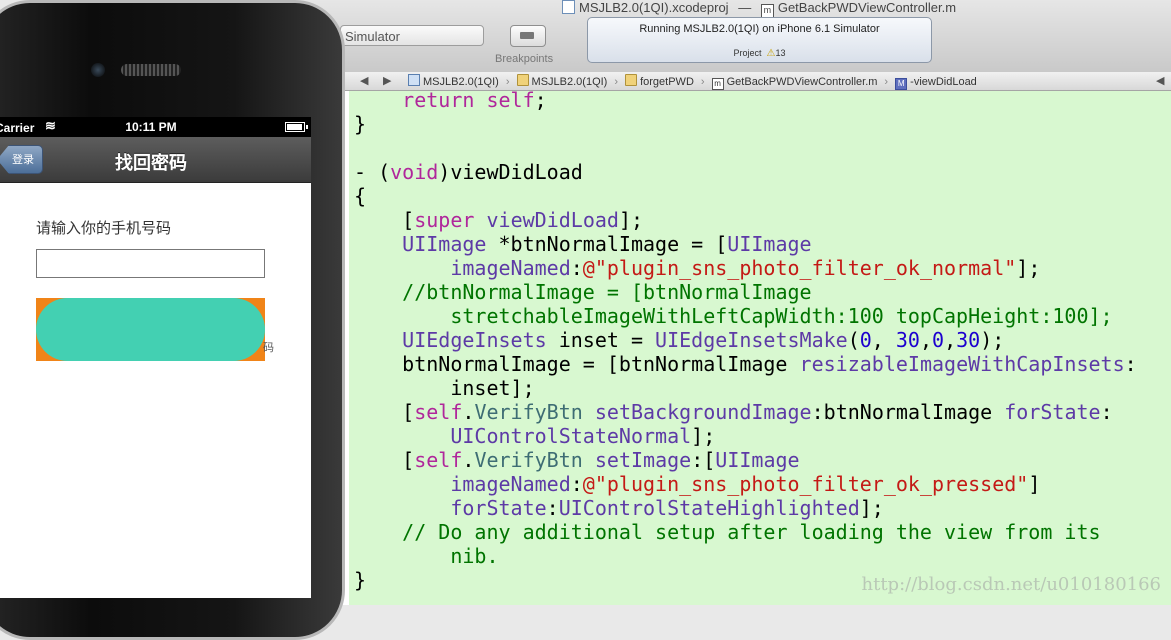  I want to click on watermark: http://blog.csdn.net/u010180166, so click(1011, 584).